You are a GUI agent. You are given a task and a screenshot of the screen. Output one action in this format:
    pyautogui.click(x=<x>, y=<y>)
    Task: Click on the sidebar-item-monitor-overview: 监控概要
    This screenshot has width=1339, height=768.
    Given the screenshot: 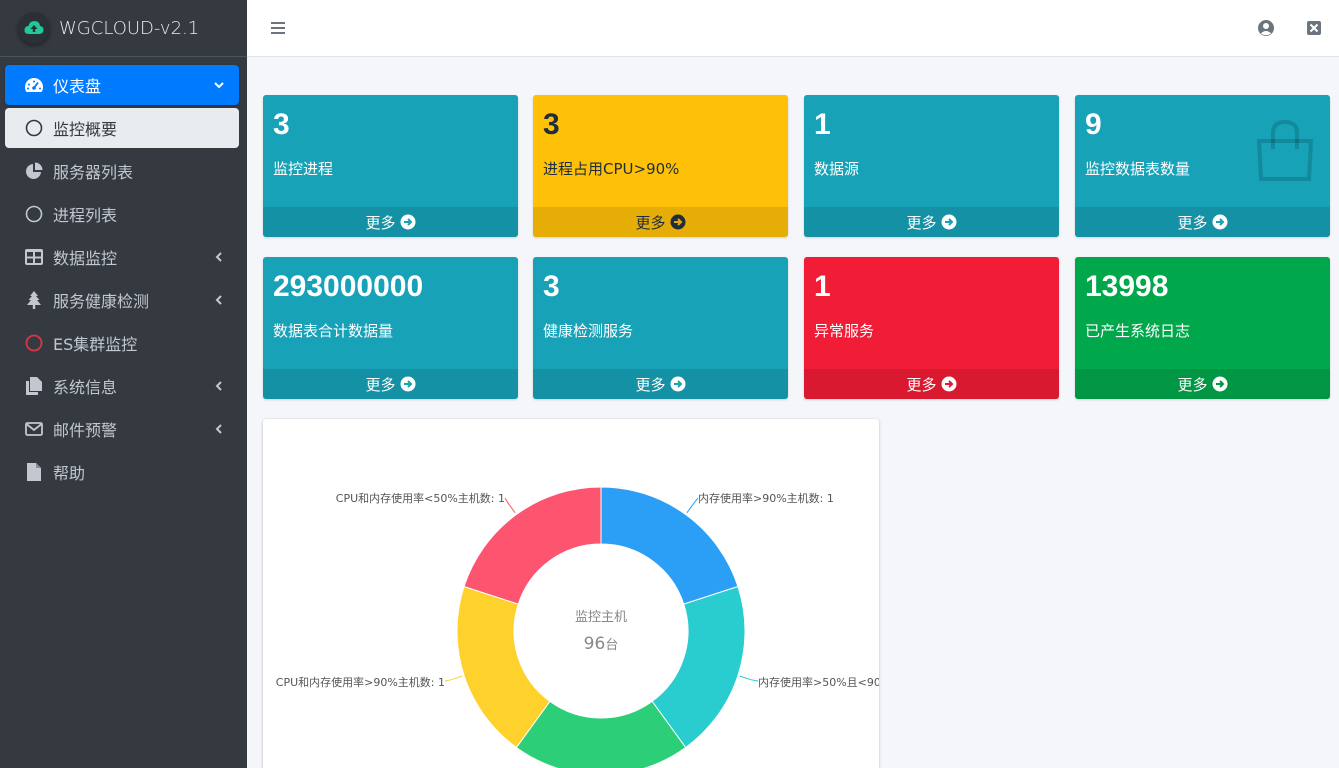 What is the action you would take?
    pyautogui.click(x=122, y=128)
    